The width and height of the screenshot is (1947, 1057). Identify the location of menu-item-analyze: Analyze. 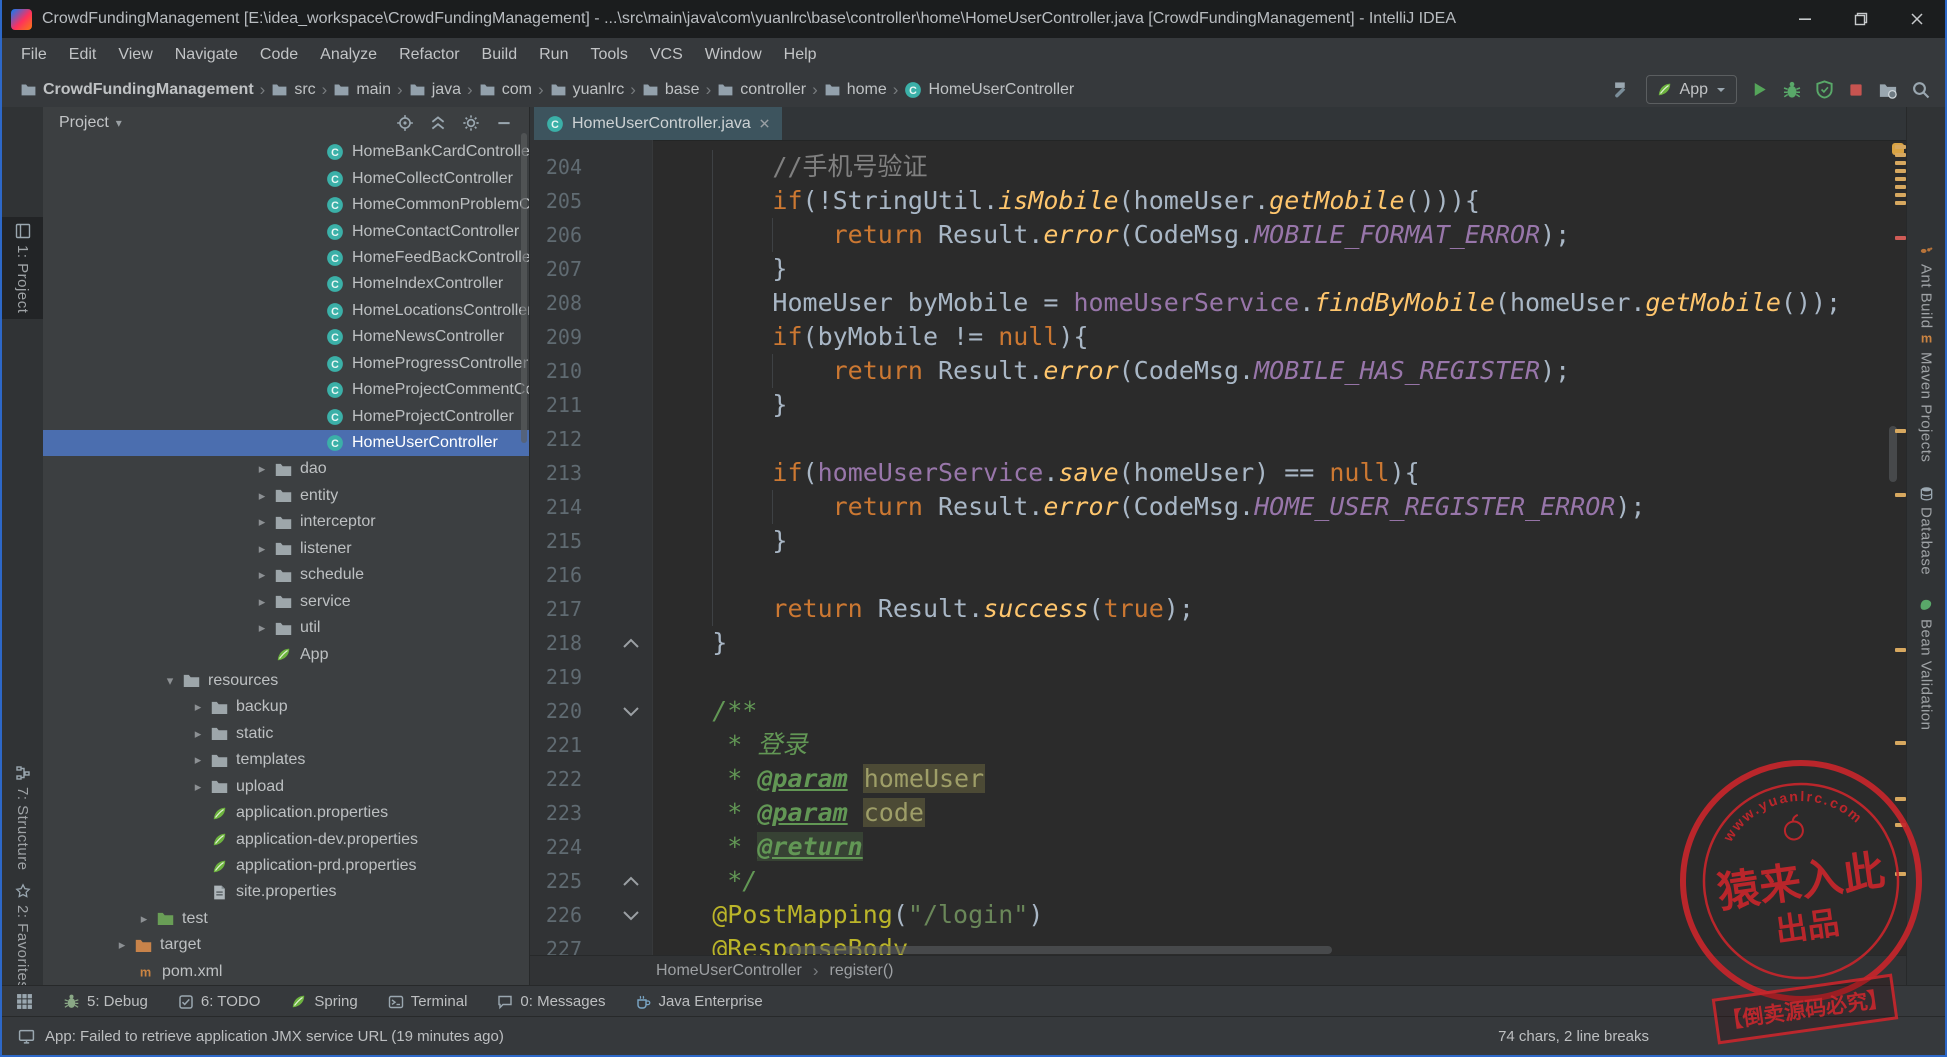
(348, 55).